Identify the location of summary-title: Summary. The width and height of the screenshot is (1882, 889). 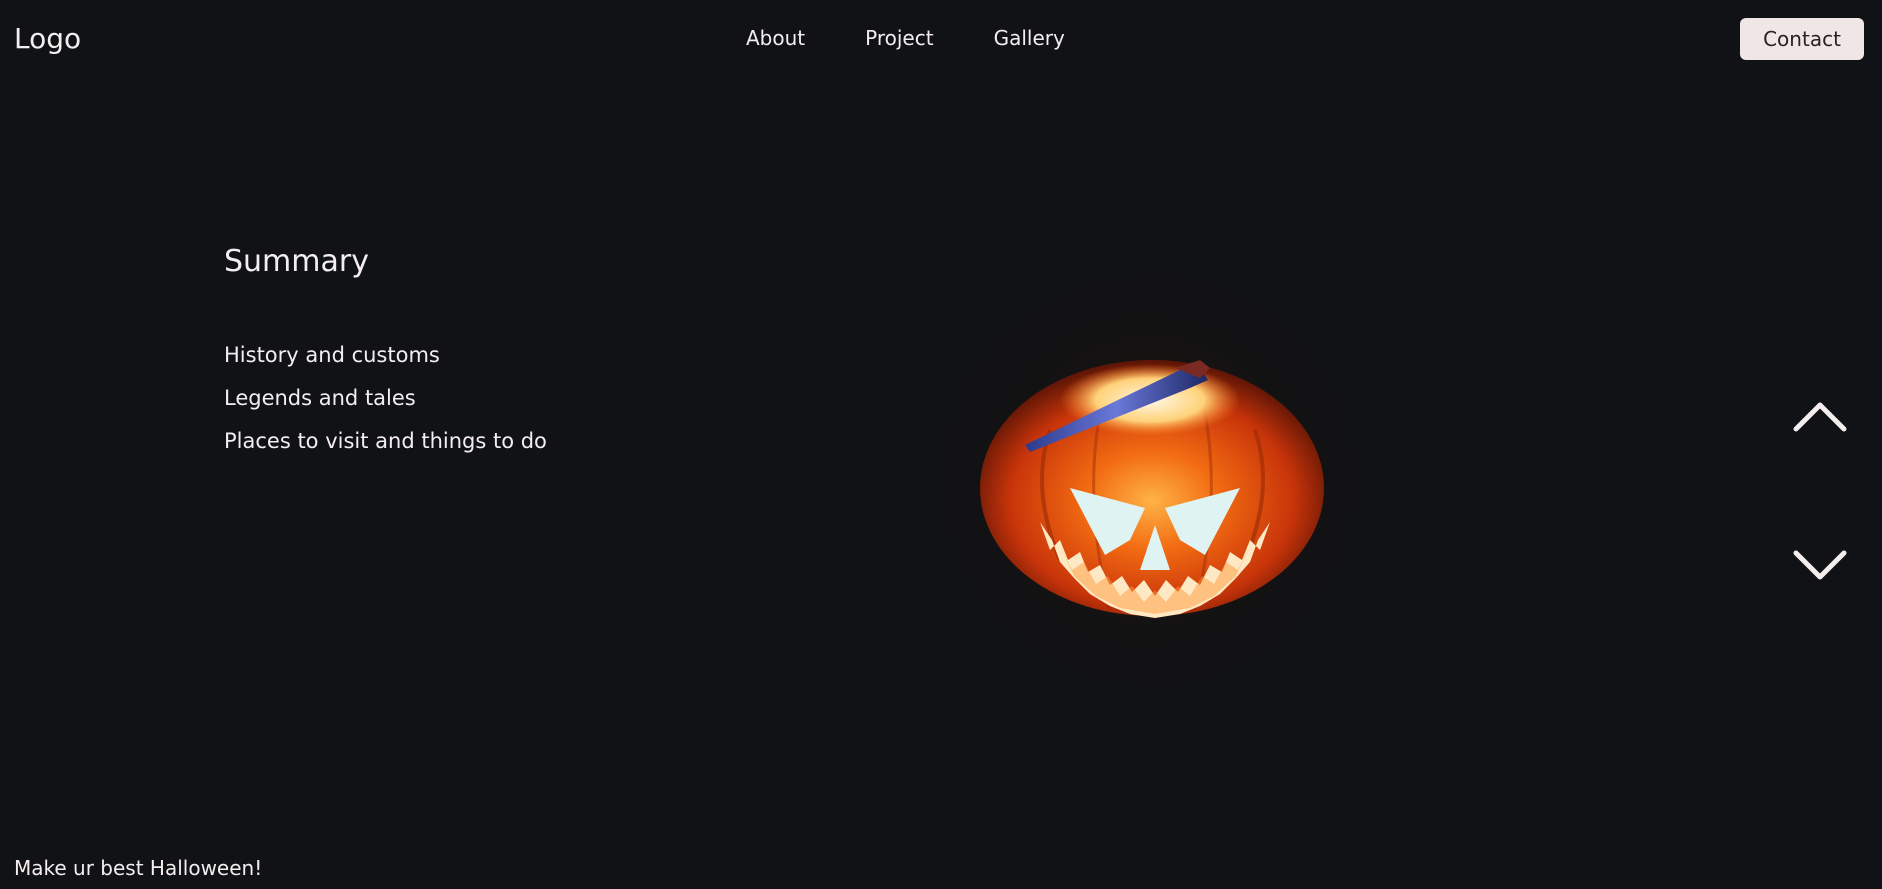
(296, 261).